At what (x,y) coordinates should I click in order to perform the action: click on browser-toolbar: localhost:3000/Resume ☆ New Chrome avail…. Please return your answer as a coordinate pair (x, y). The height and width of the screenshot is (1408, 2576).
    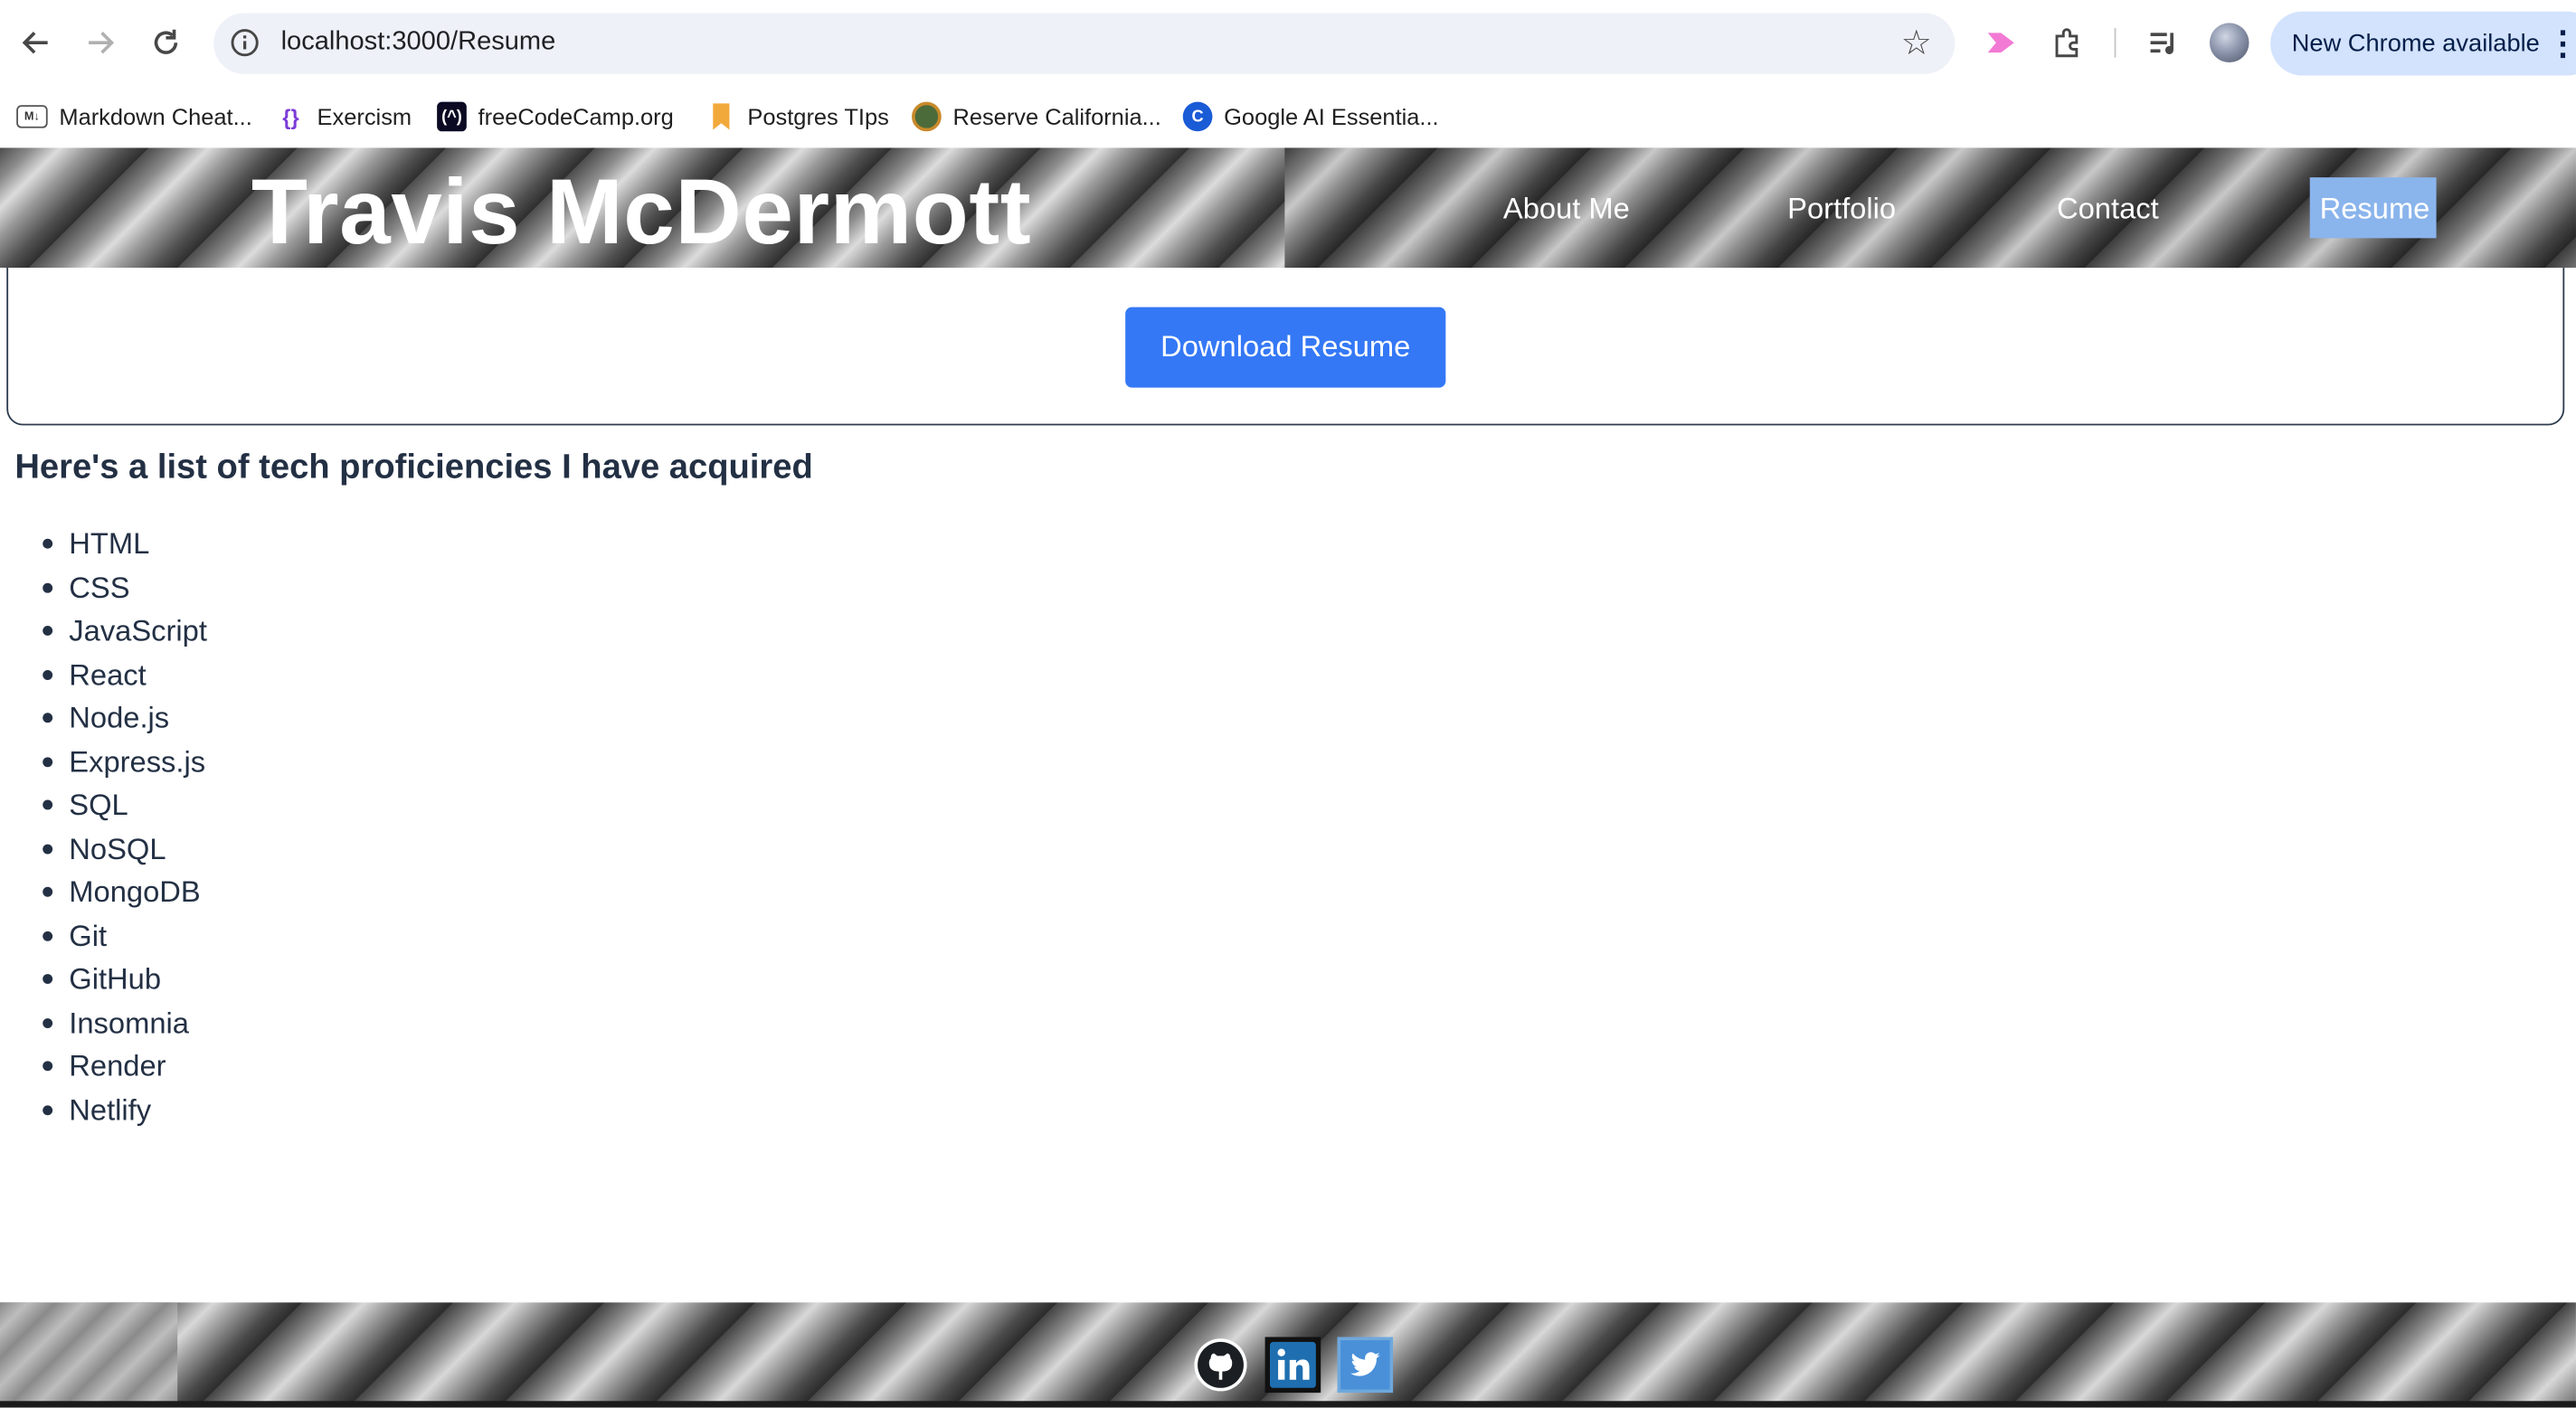
    Looking at the image, I should click on (1288, 43).